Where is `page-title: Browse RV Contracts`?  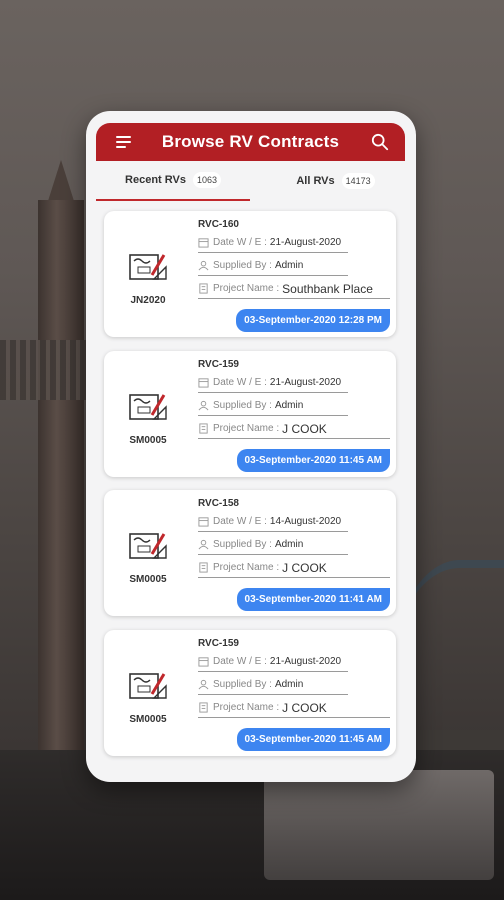 page-title: Browse RV Contracts is located at coordinates (250, 141).